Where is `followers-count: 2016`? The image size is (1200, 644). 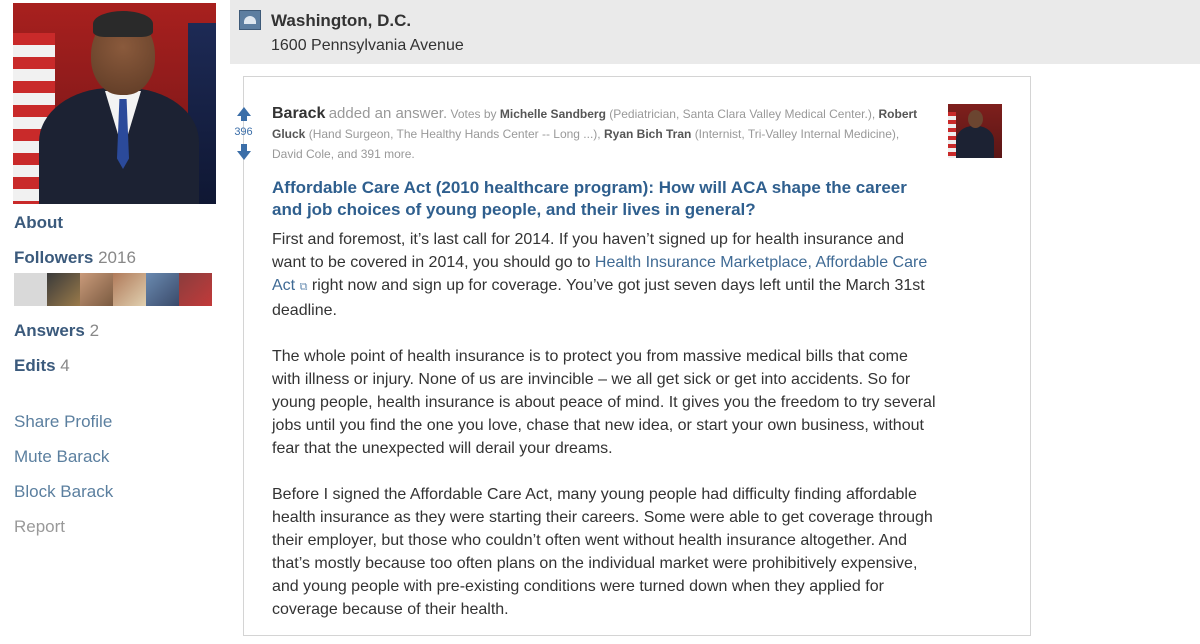
followers-count: 2016 is located at coordinates (117, 257).